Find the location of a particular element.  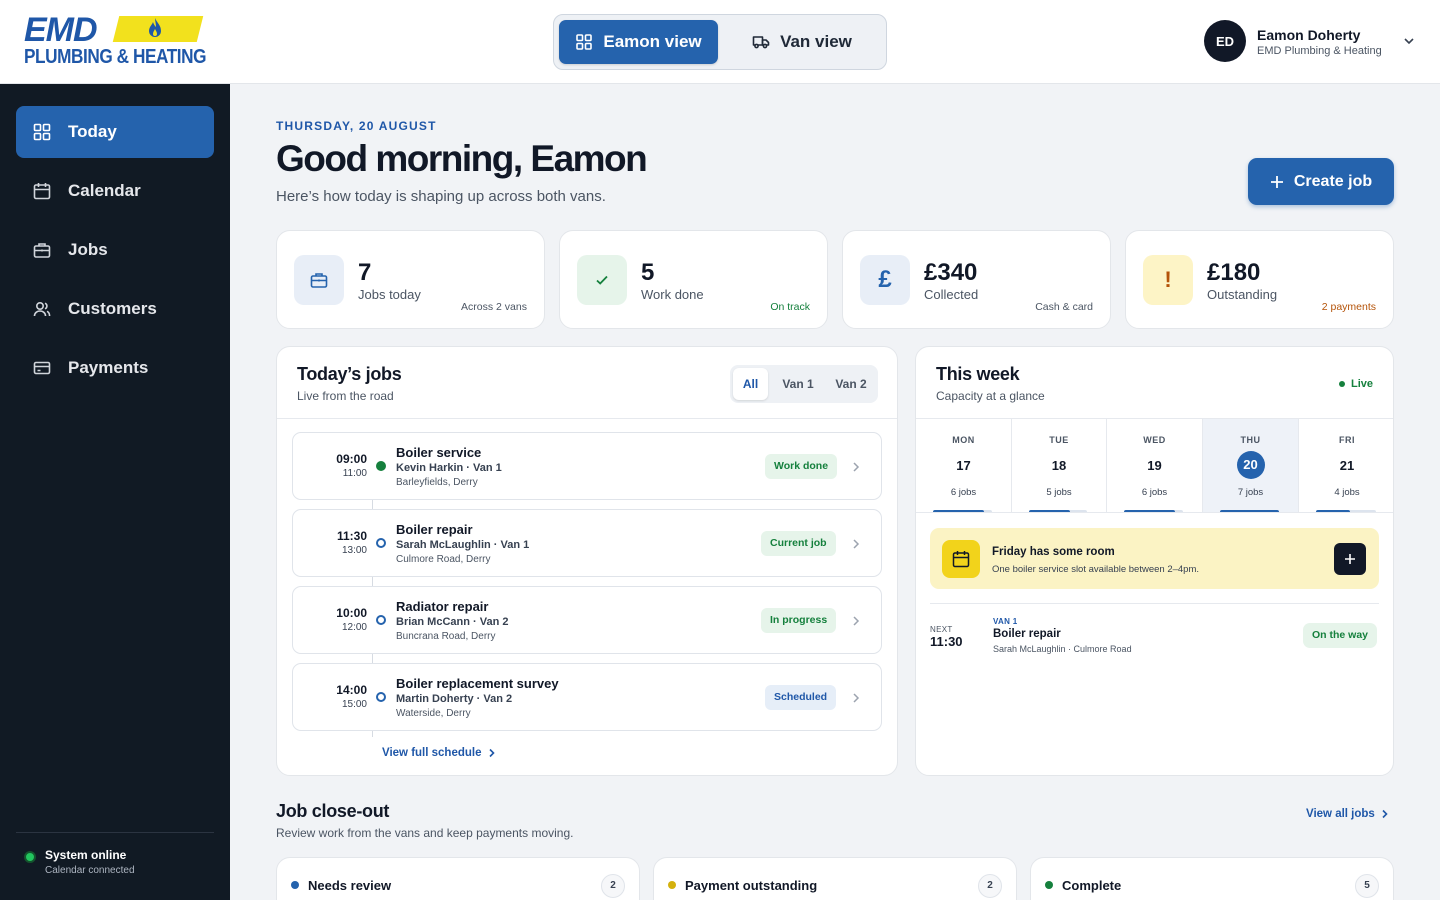

next-divider is located at coordinates (1154, 603).